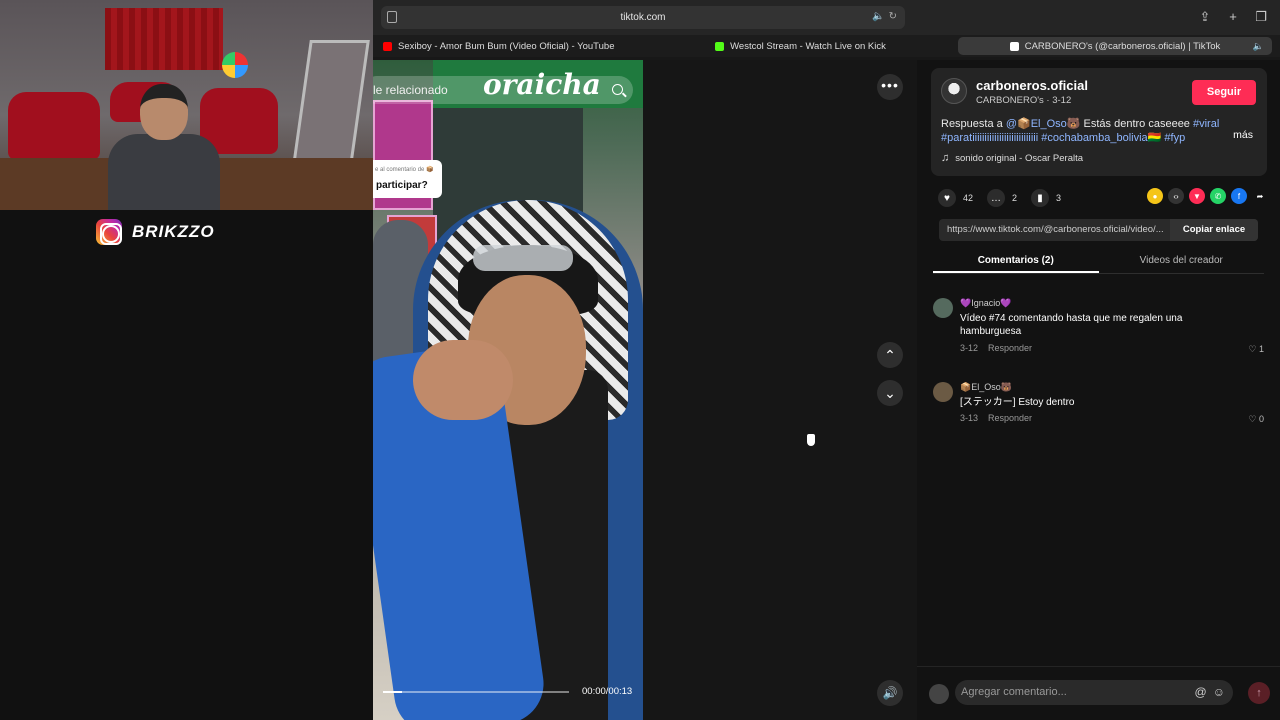 The width and height of the screenshot is (1280, 720). Describe the element at coordinates (523, 258) in the screenshot. I see `sunglasses` at that location.